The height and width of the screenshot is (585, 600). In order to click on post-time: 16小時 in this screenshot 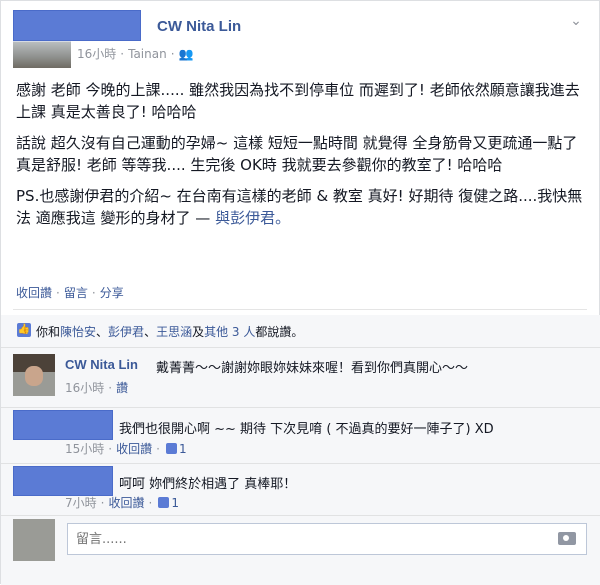, I will do `click(96, 54)`.